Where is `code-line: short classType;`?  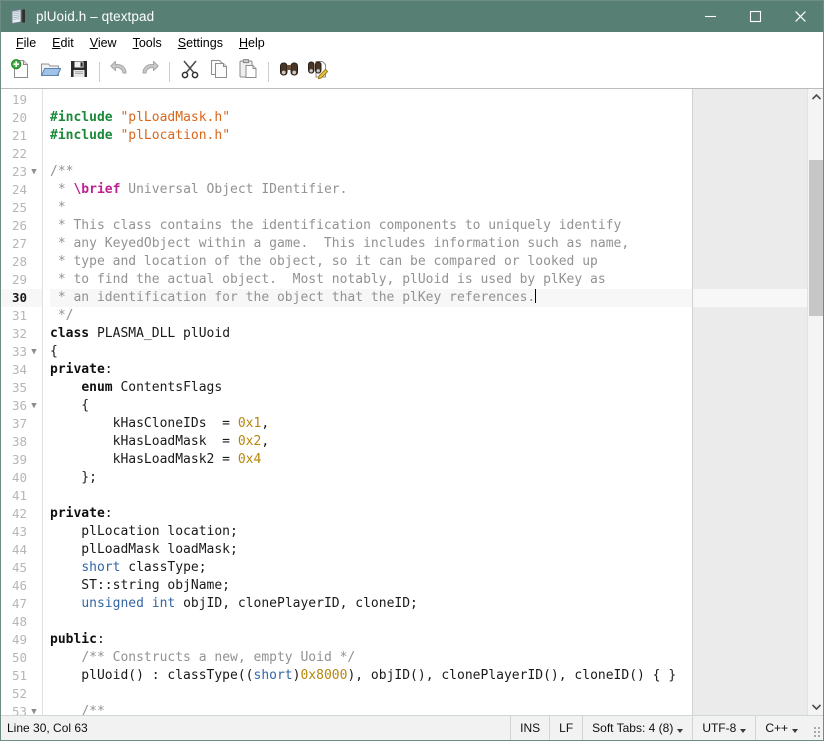
code-line: short classType; is located at coordinates (144, 567).